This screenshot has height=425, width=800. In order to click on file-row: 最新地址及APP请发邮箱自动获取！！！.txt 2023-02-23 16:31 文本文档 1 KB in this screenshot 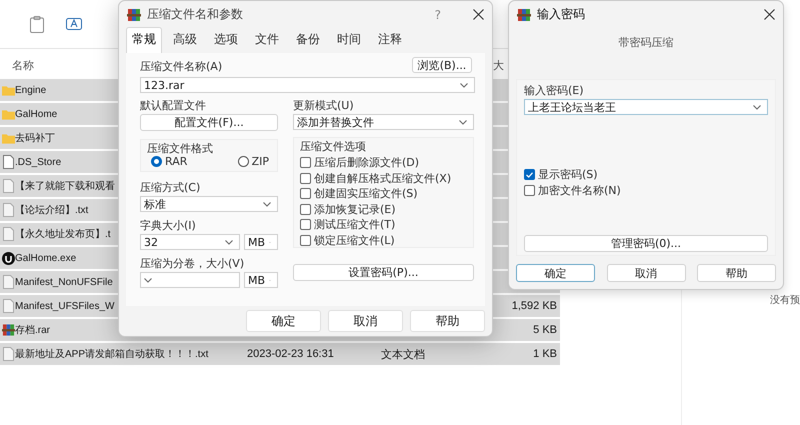, I will do `click(280, 354)`.